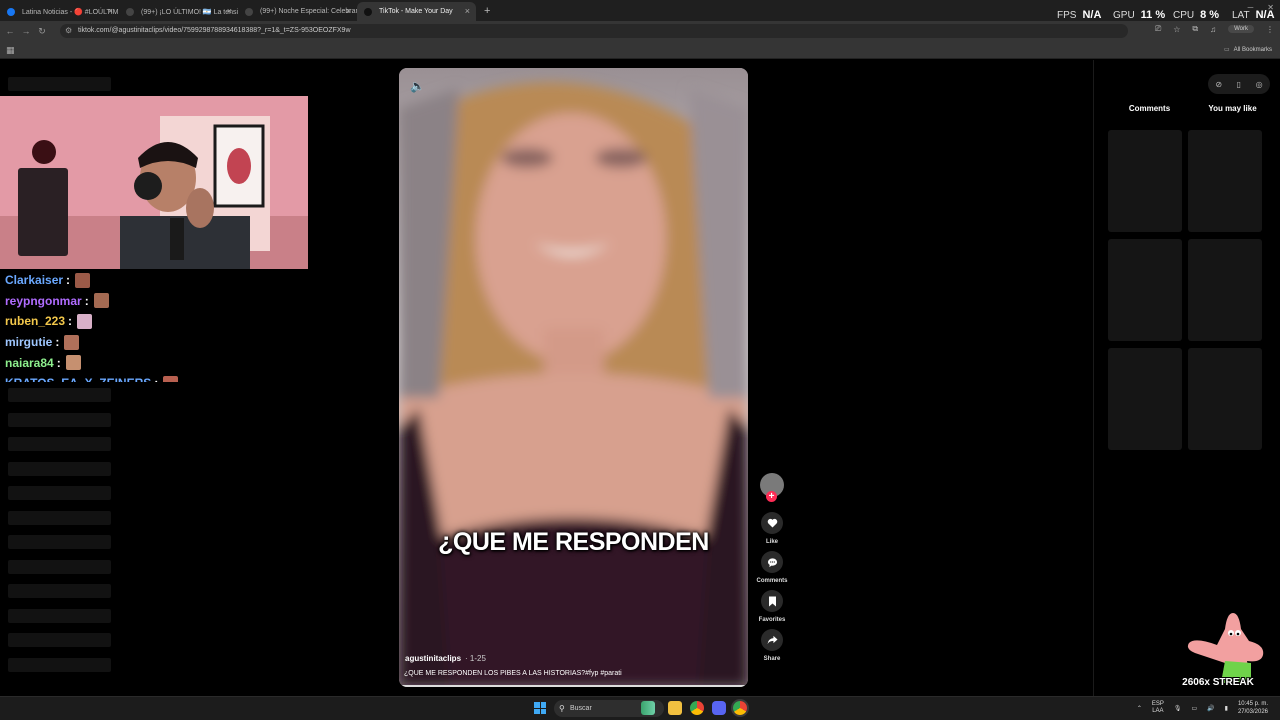 The width and height of the screenshot is (1280, 720). I want to click on phone-icon: ▯, so click(1239, 84).